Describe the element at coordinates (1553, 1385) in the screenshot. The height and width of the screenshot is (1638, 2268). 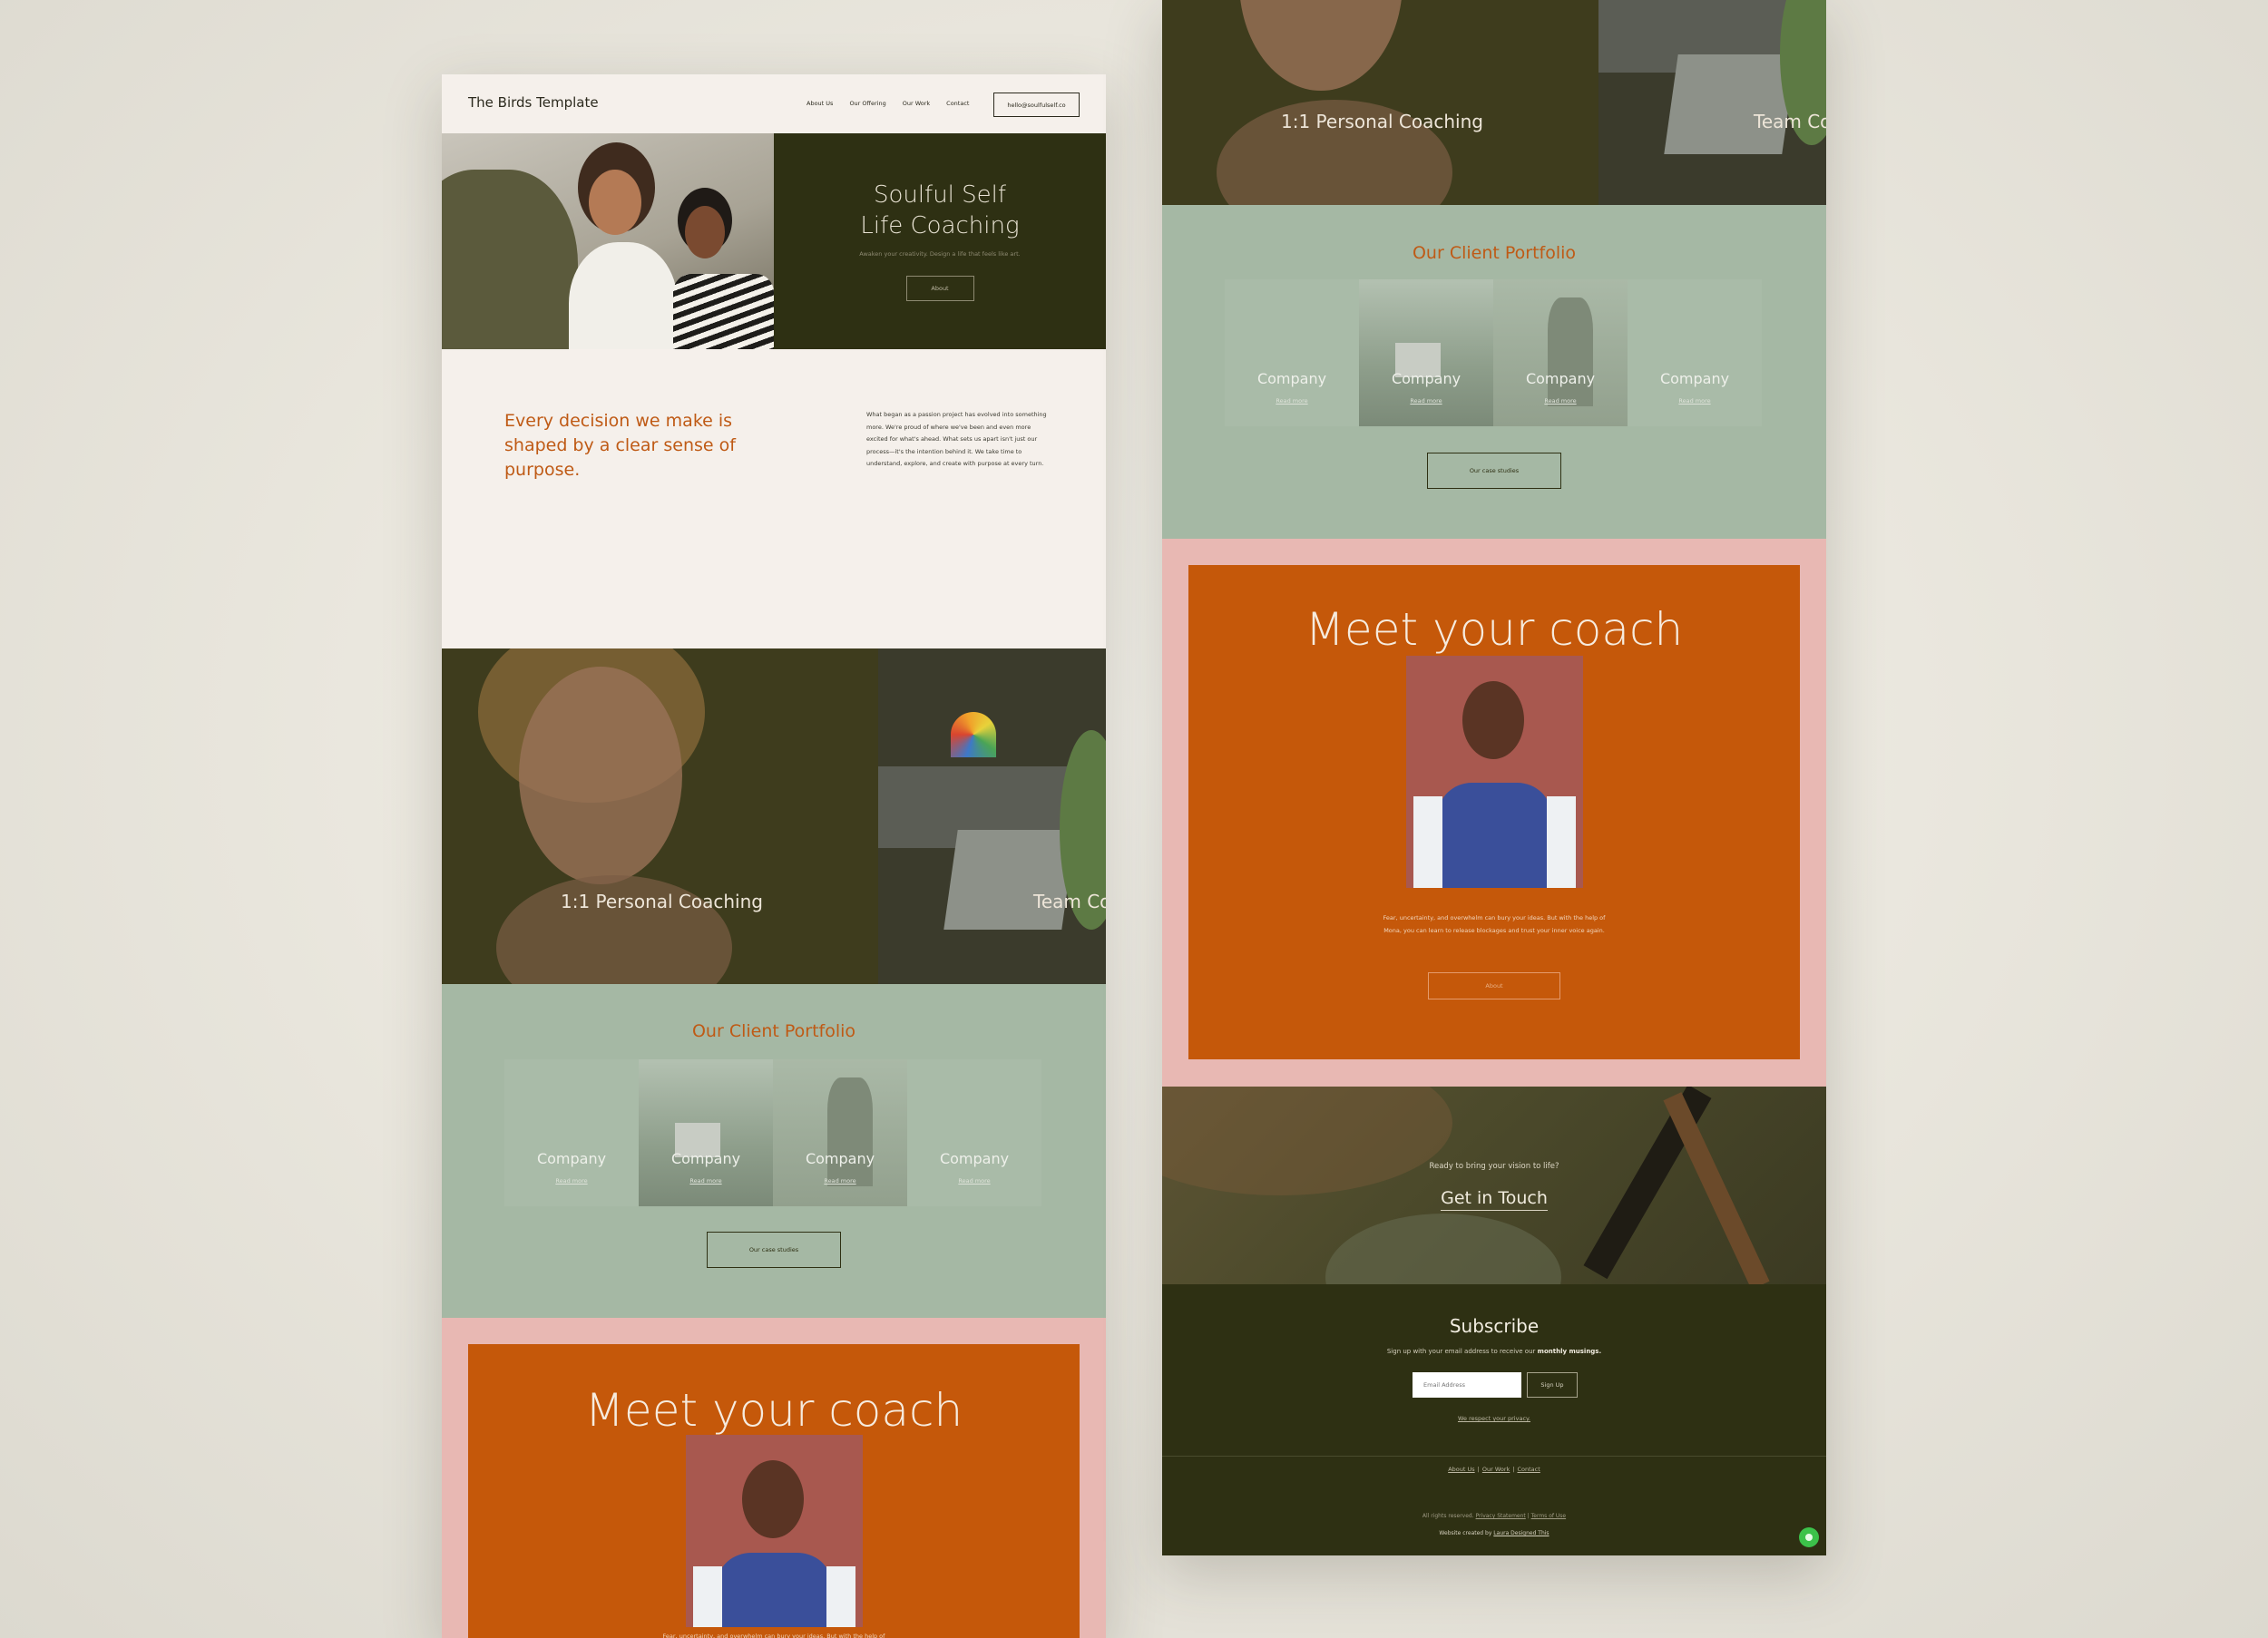
I see `sign-up-button: Sign Up` at that location.